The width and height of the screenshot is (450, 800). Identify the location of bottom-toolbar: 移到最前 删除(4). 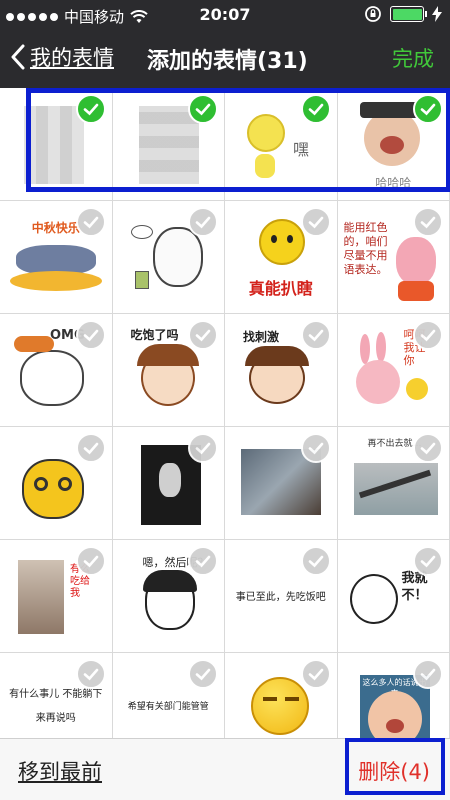
(225, 769).